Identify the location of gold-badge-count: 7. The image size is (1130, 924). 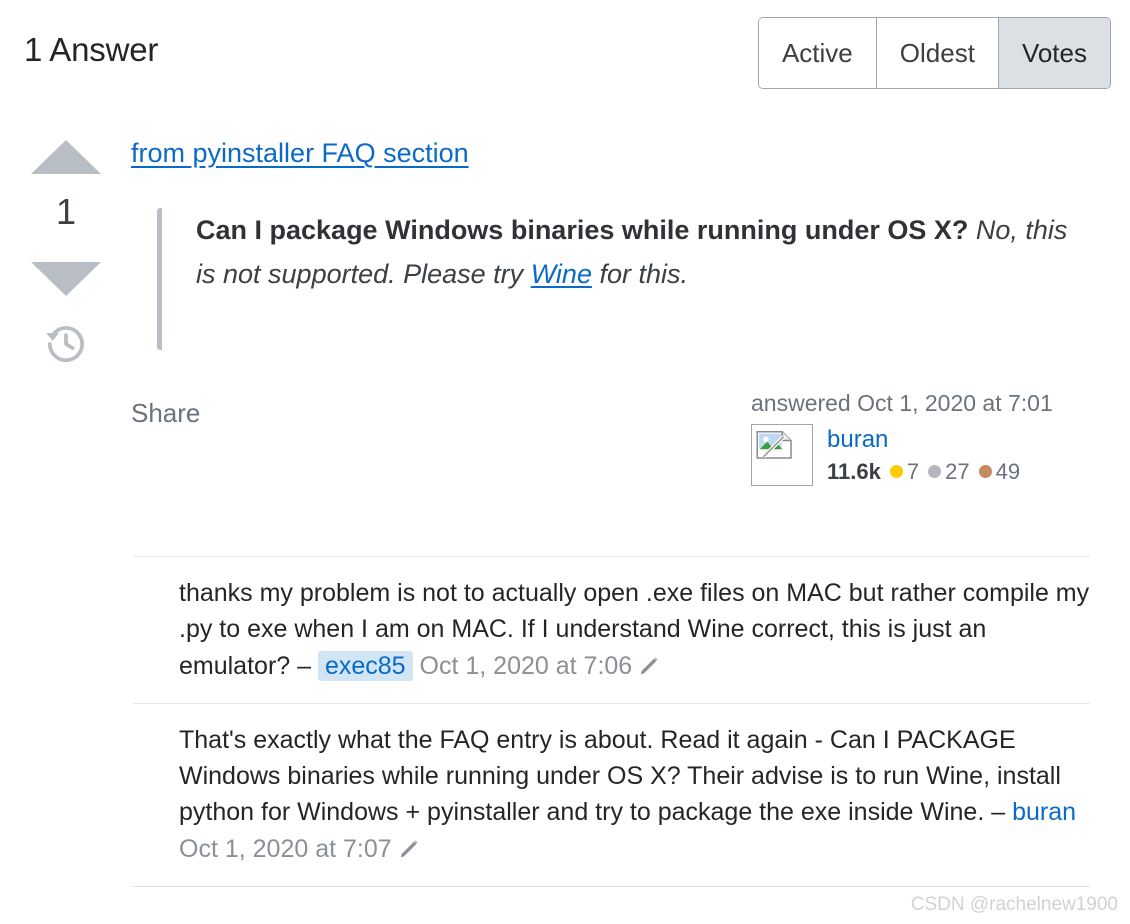
(913, 471).